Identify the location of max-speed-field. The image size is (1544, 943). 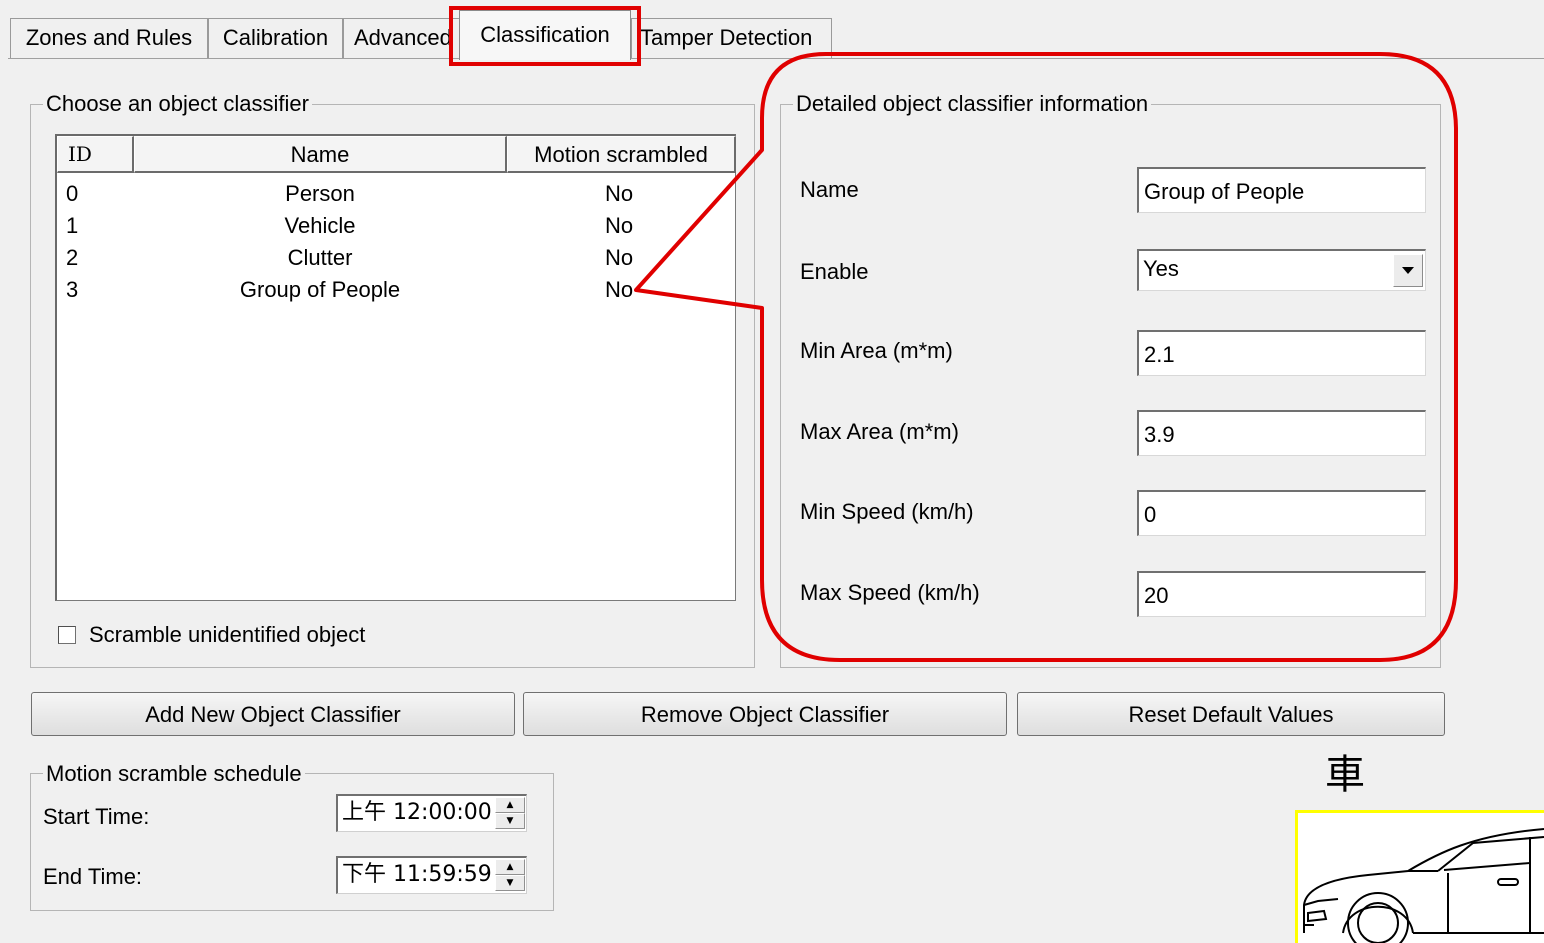
(1281, 594).